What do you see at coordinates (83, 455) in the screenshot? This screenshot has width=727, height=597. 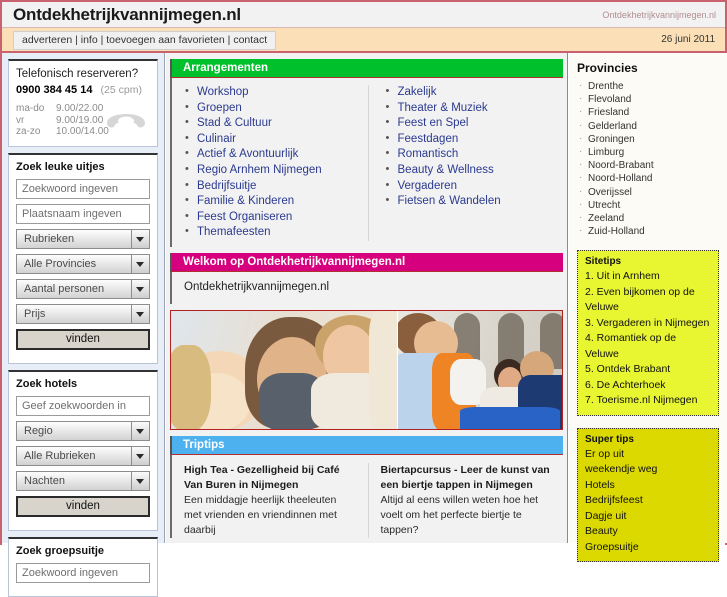 I see `select-hotel-rubrieken: Alle Rubrieken` at bounding box center [83, 455].